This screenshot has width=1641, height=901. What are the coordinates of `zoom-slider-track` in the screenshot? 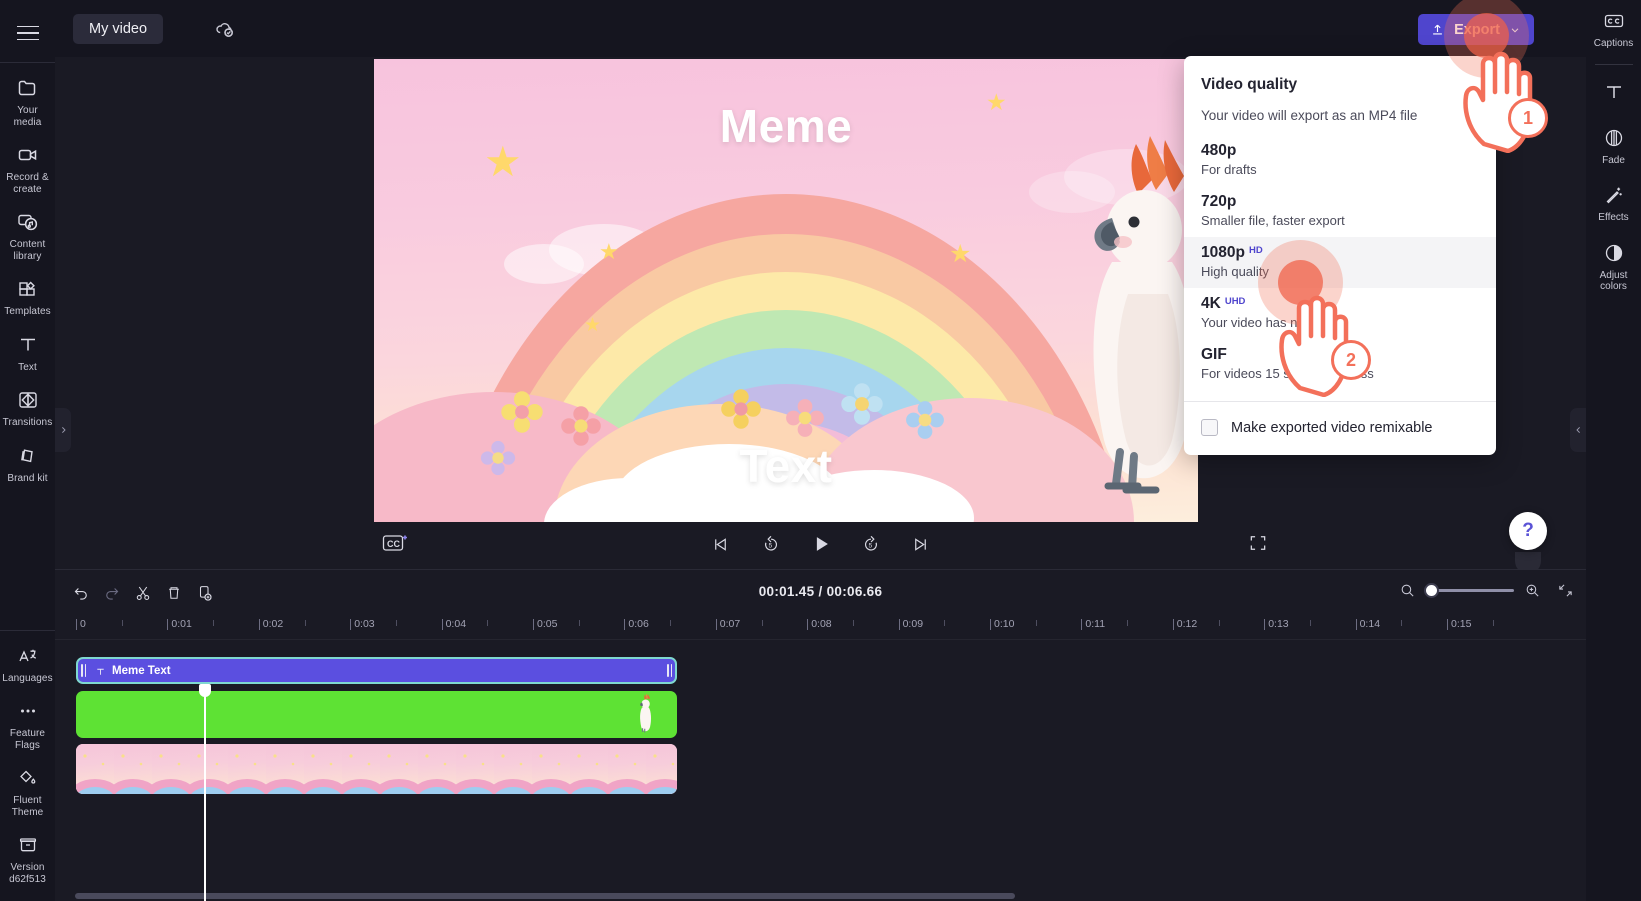 It's located at (1470, 590).